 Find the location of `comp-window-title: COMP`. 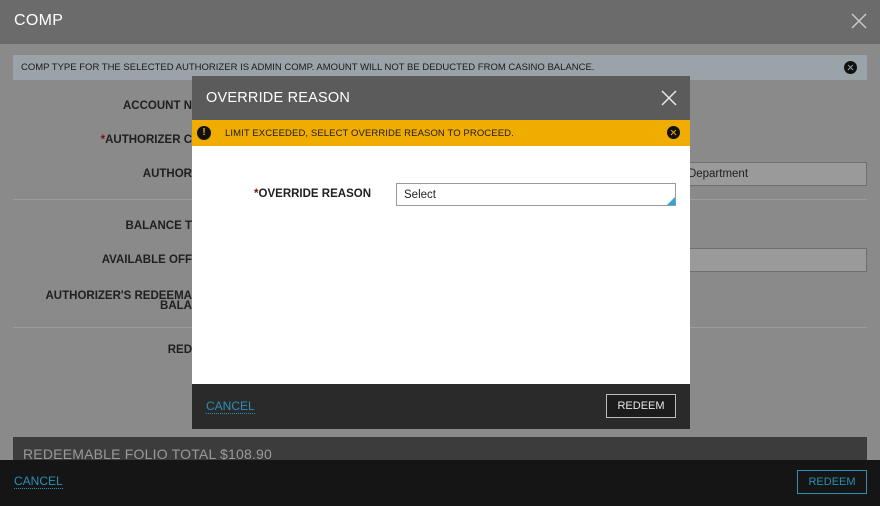

comp-window-title: COMP is located at coordinates (39, 20).